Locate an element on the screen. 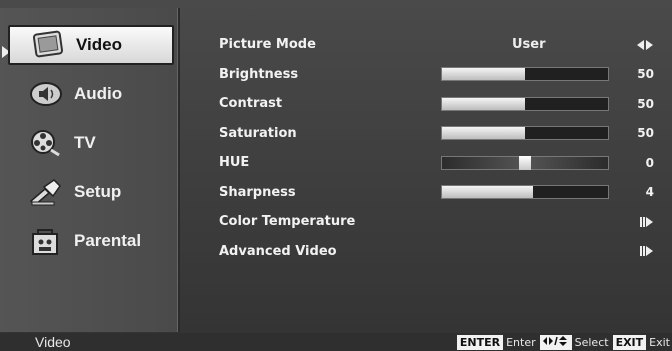 Image resolution: width=672 pixels, height=351 pixels. menu-row-color-temperature: Color Temperature is located at coordinates (439, 222).